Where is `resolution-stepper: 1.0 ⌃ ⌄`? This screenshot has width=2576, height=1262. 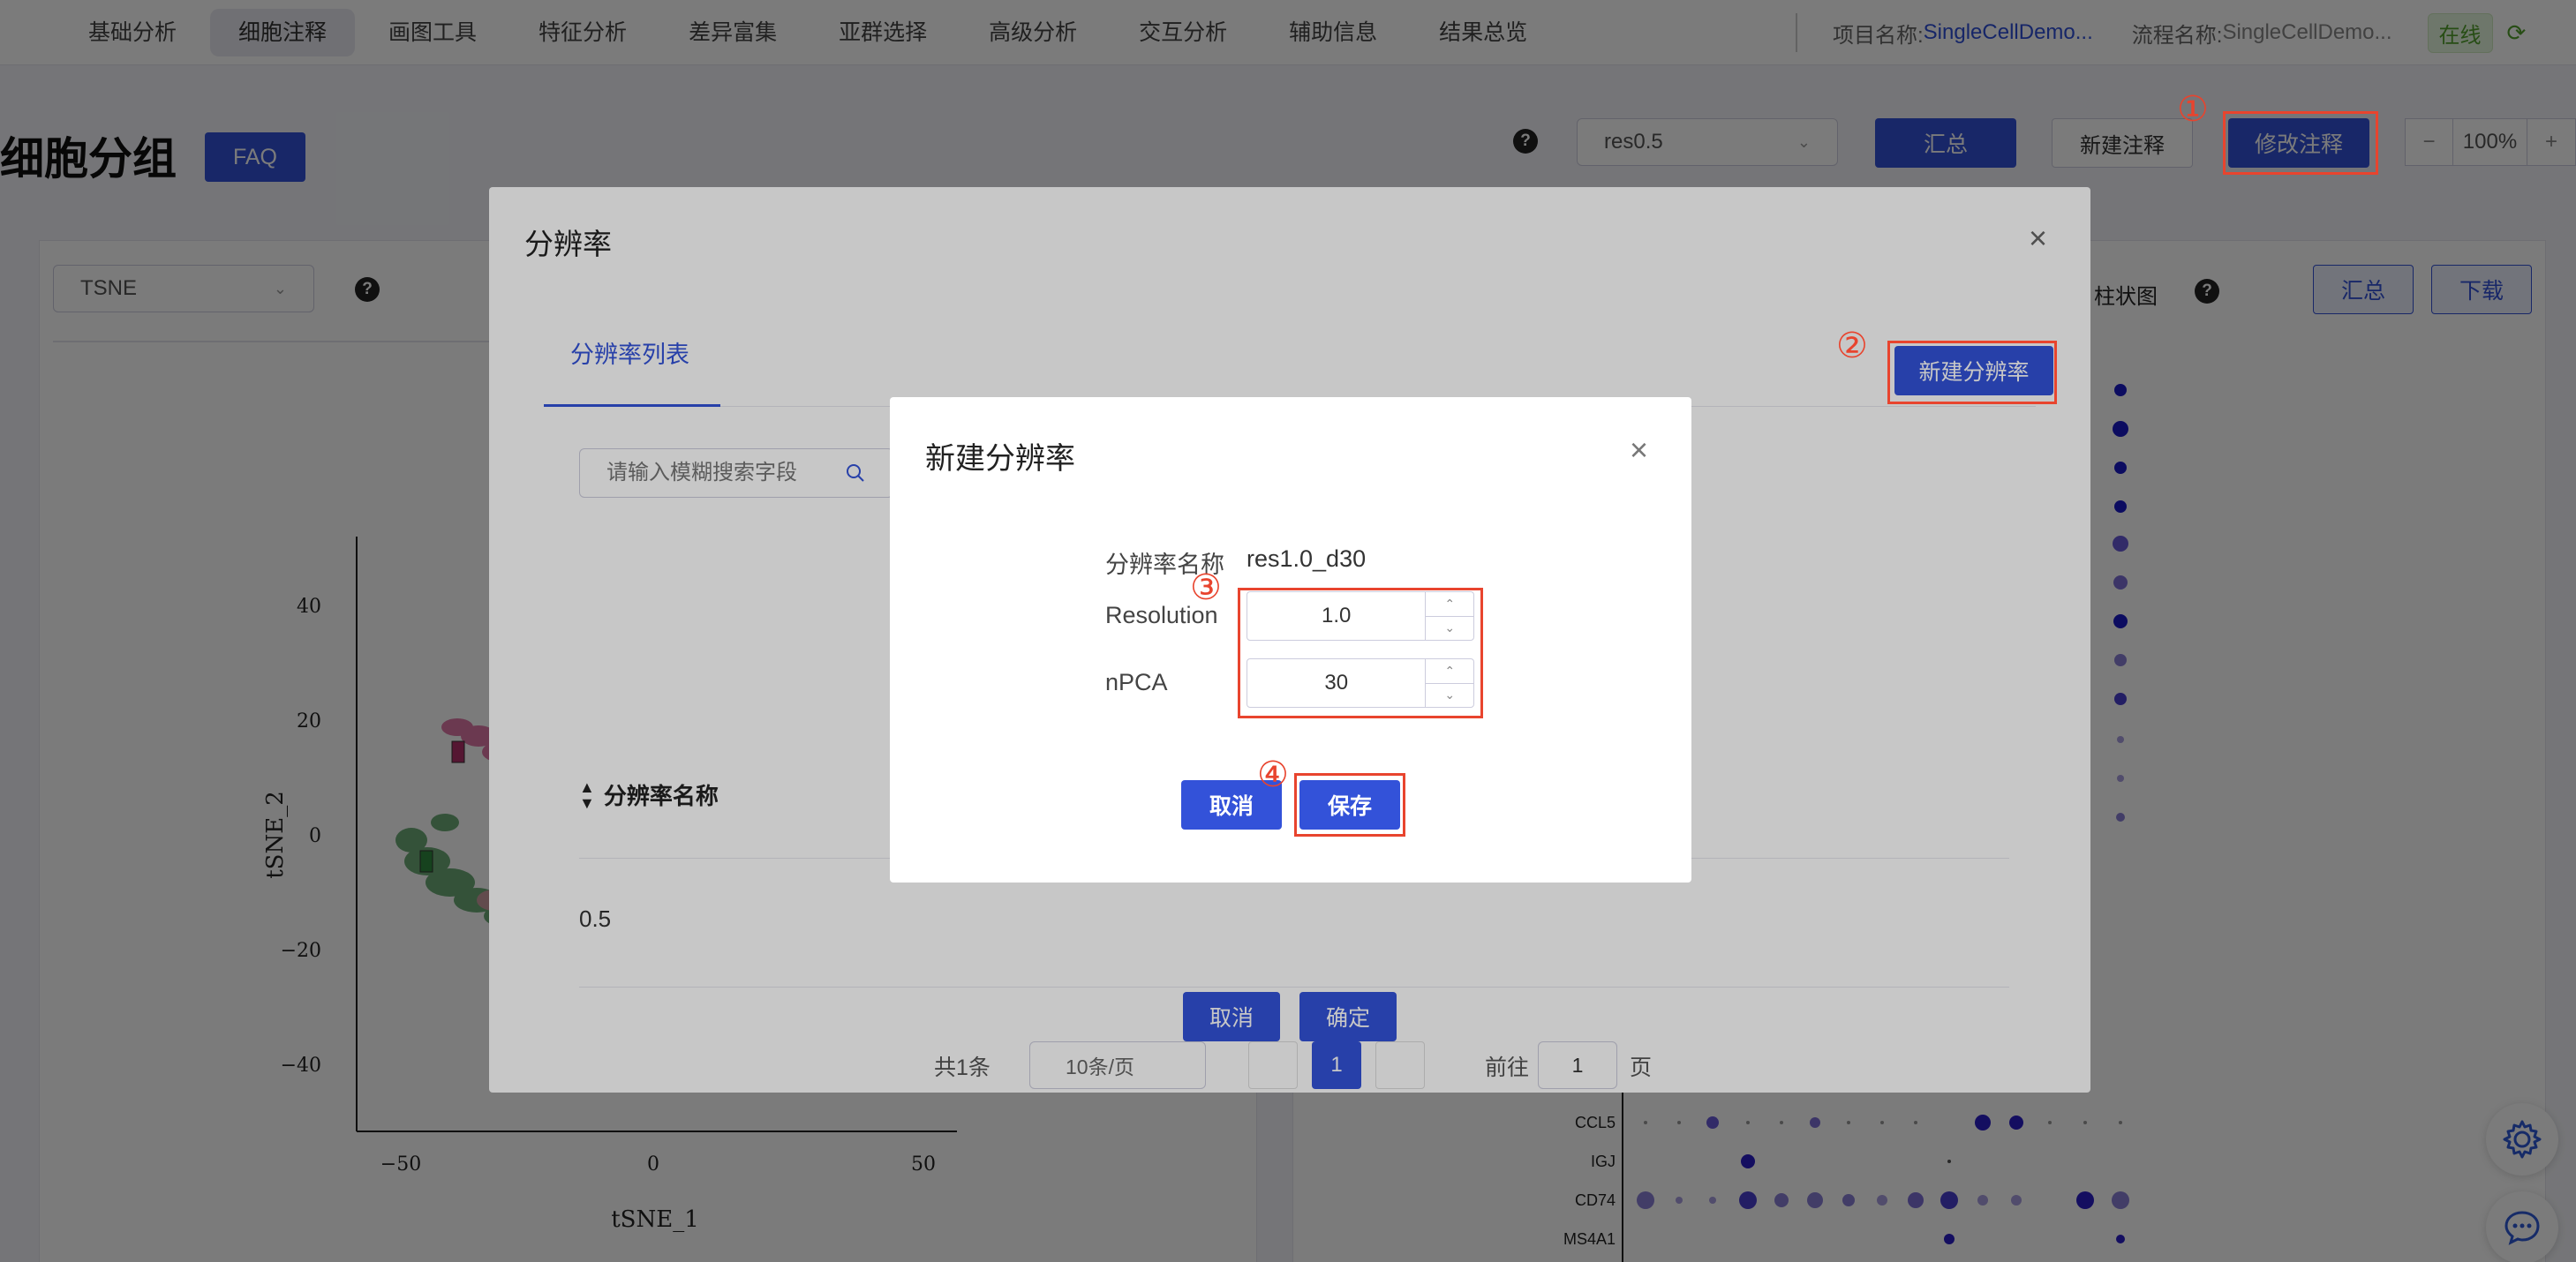 resolution-stepper: 1.0 ⌃ ⌄ is located at coordinates (1361, 616).